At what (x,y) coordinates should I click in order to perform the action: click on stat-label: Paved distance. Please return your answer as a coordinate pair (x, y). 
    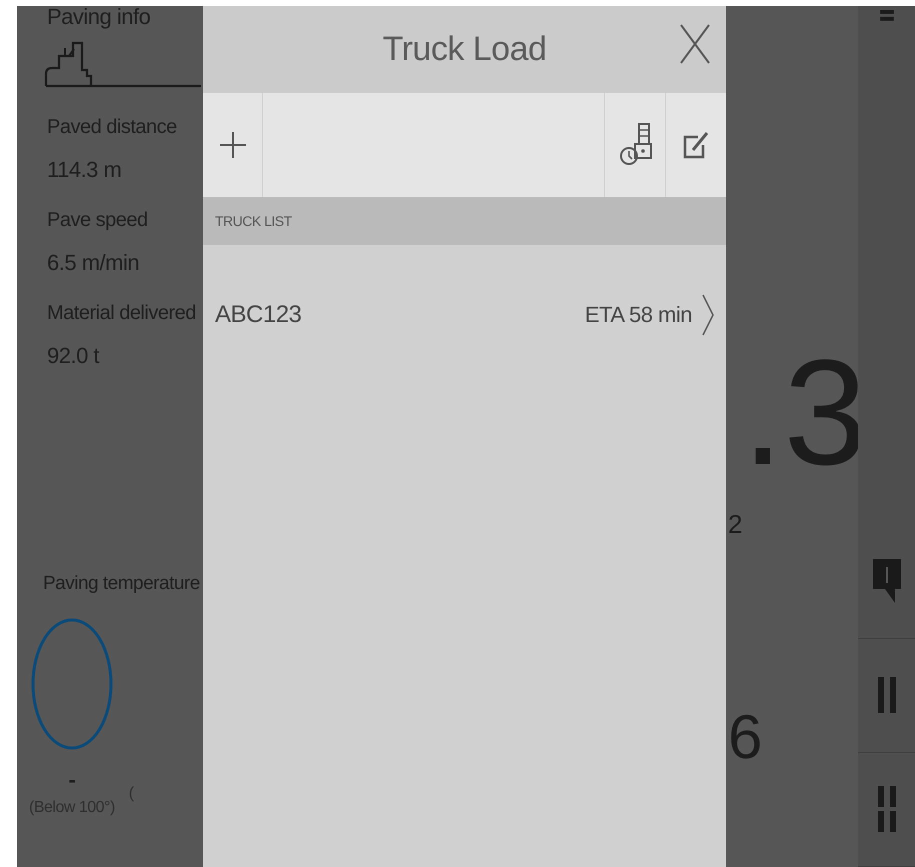
    Looking at the image, I should click on (112, 127).